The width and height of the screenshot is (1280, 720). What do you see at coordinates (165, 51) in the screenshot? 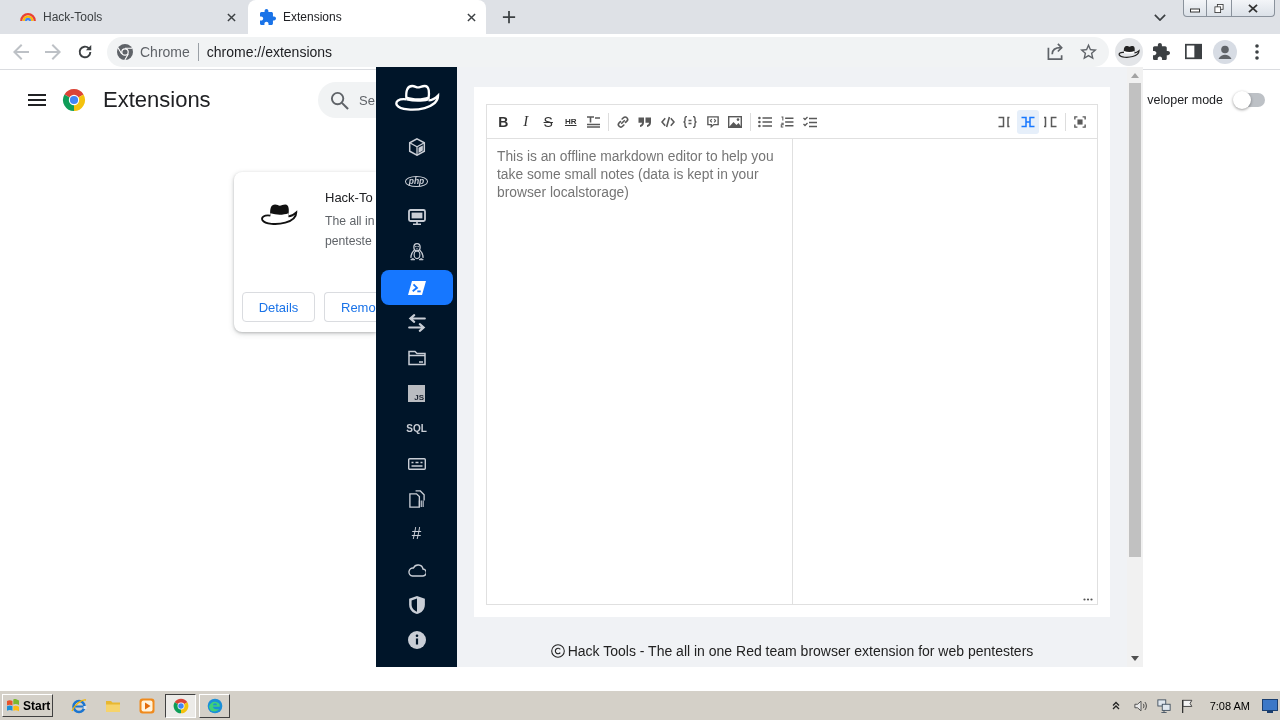
I see `site-label: Chrome` at bounding box center [165, 51].